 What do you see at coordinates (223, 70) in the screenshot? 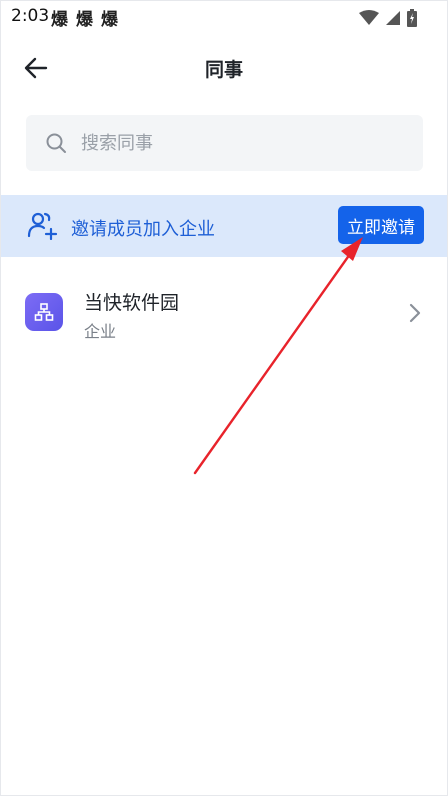
I see `page-title: 同事` at bounding box center [223, 70].